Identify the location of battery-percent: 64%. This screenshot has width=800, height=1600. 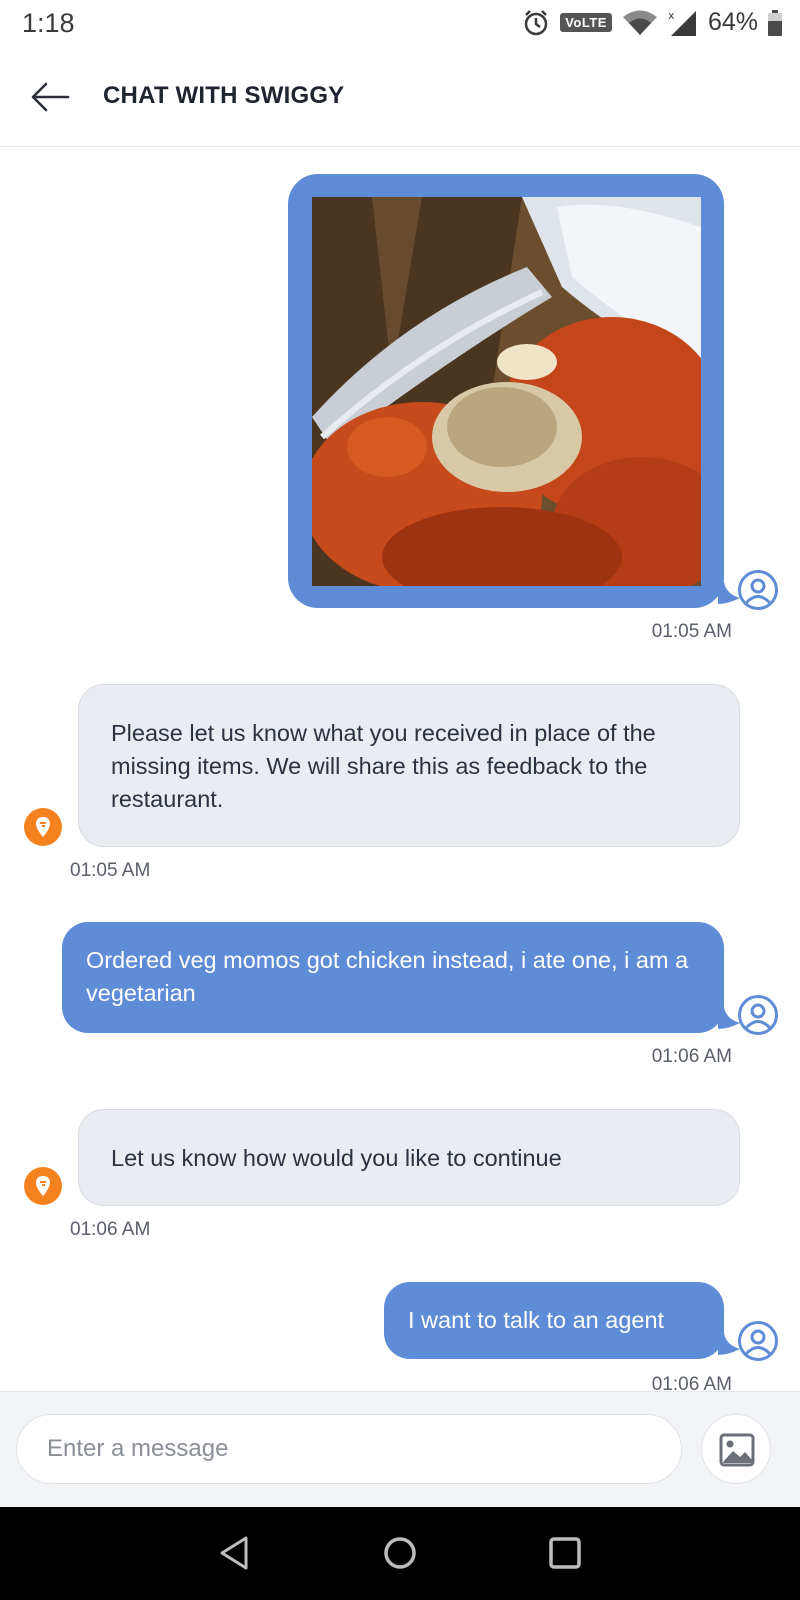
(732, 22).